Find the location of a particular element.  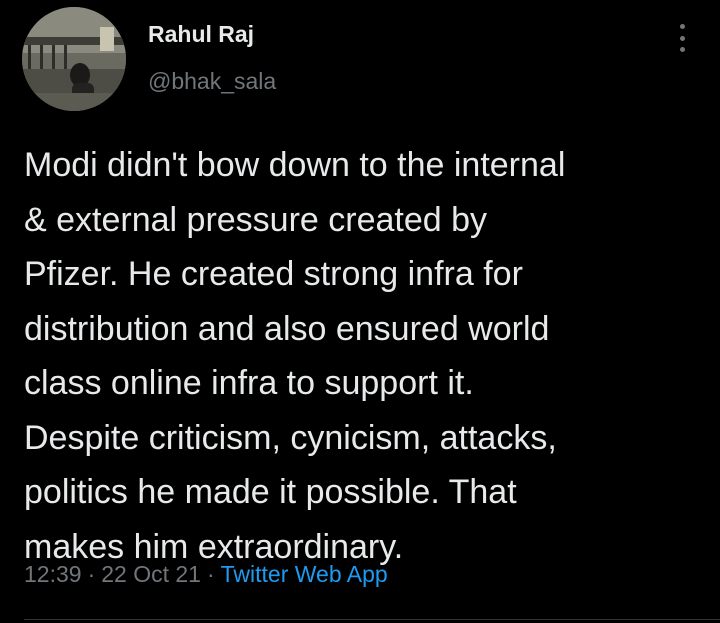

more-options-button is located at coordinates (682, 38).